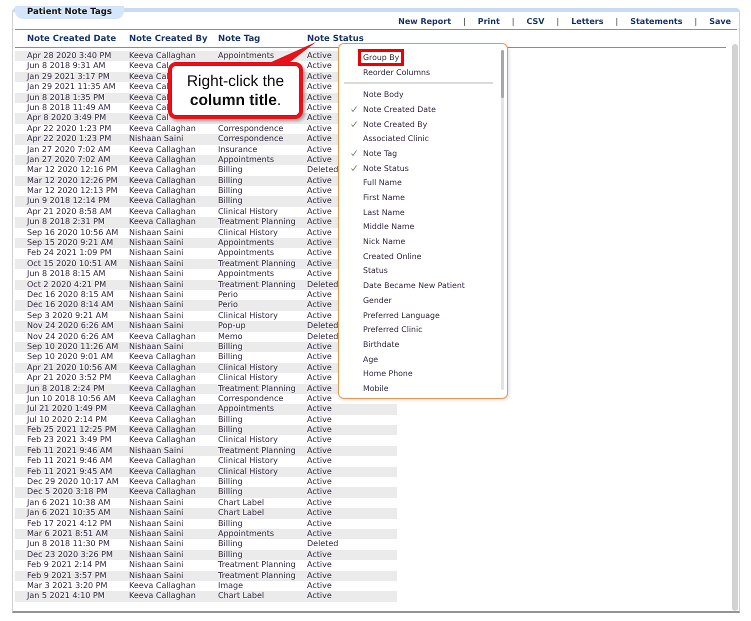 Image resolution: width=751 pixels, height=621 pixels. I want to click on table-cell: Sep 10 2020 11:26 AM, so click(72, 346).